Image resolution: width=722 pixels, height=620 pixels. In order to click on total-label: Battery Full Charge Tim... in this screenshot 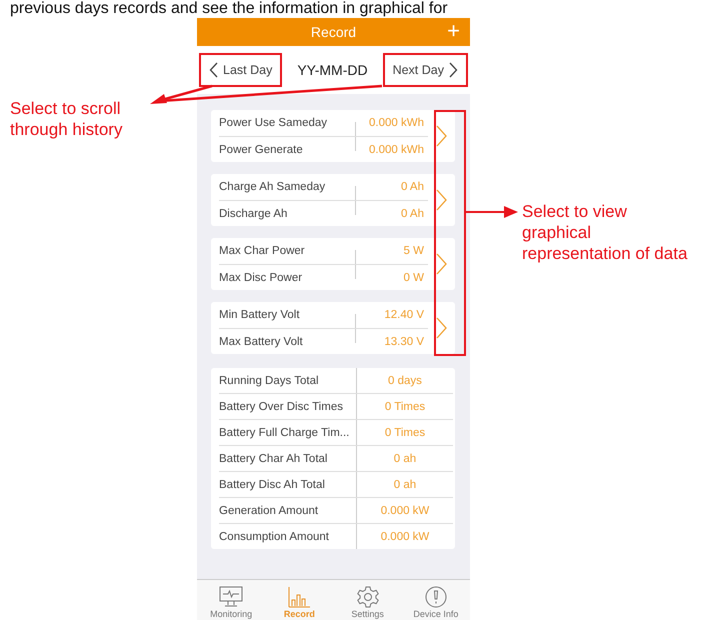, I will do `click(288, 432)`.